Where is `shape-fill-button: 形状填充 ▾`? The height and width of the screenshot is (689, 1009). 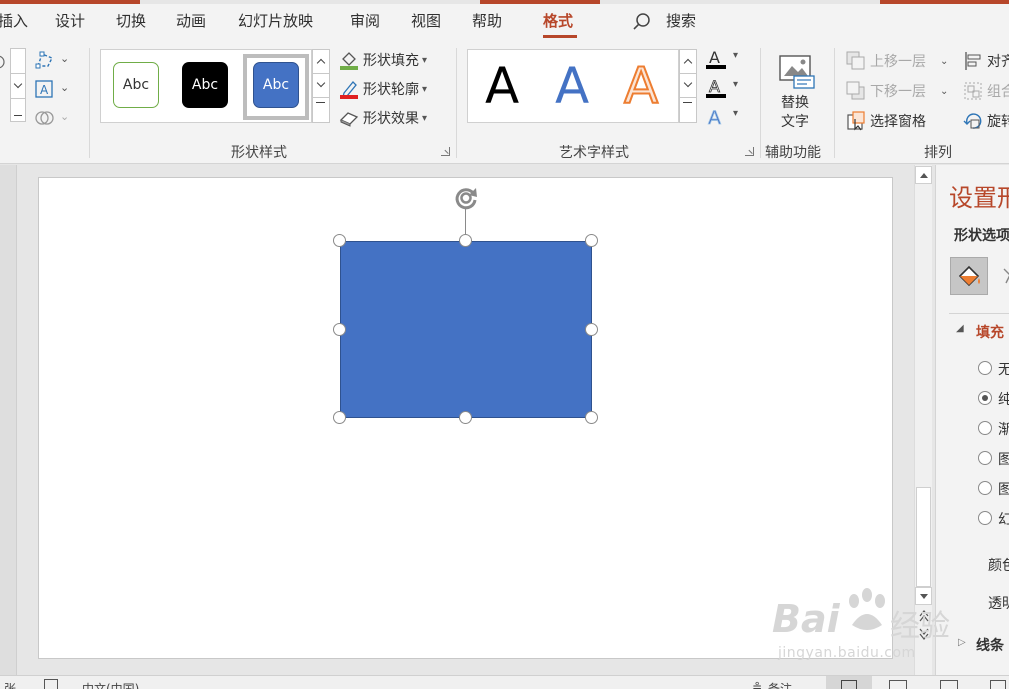
shape-fill-button: 形状填充 ▾ is located at coordinates (382, 60).